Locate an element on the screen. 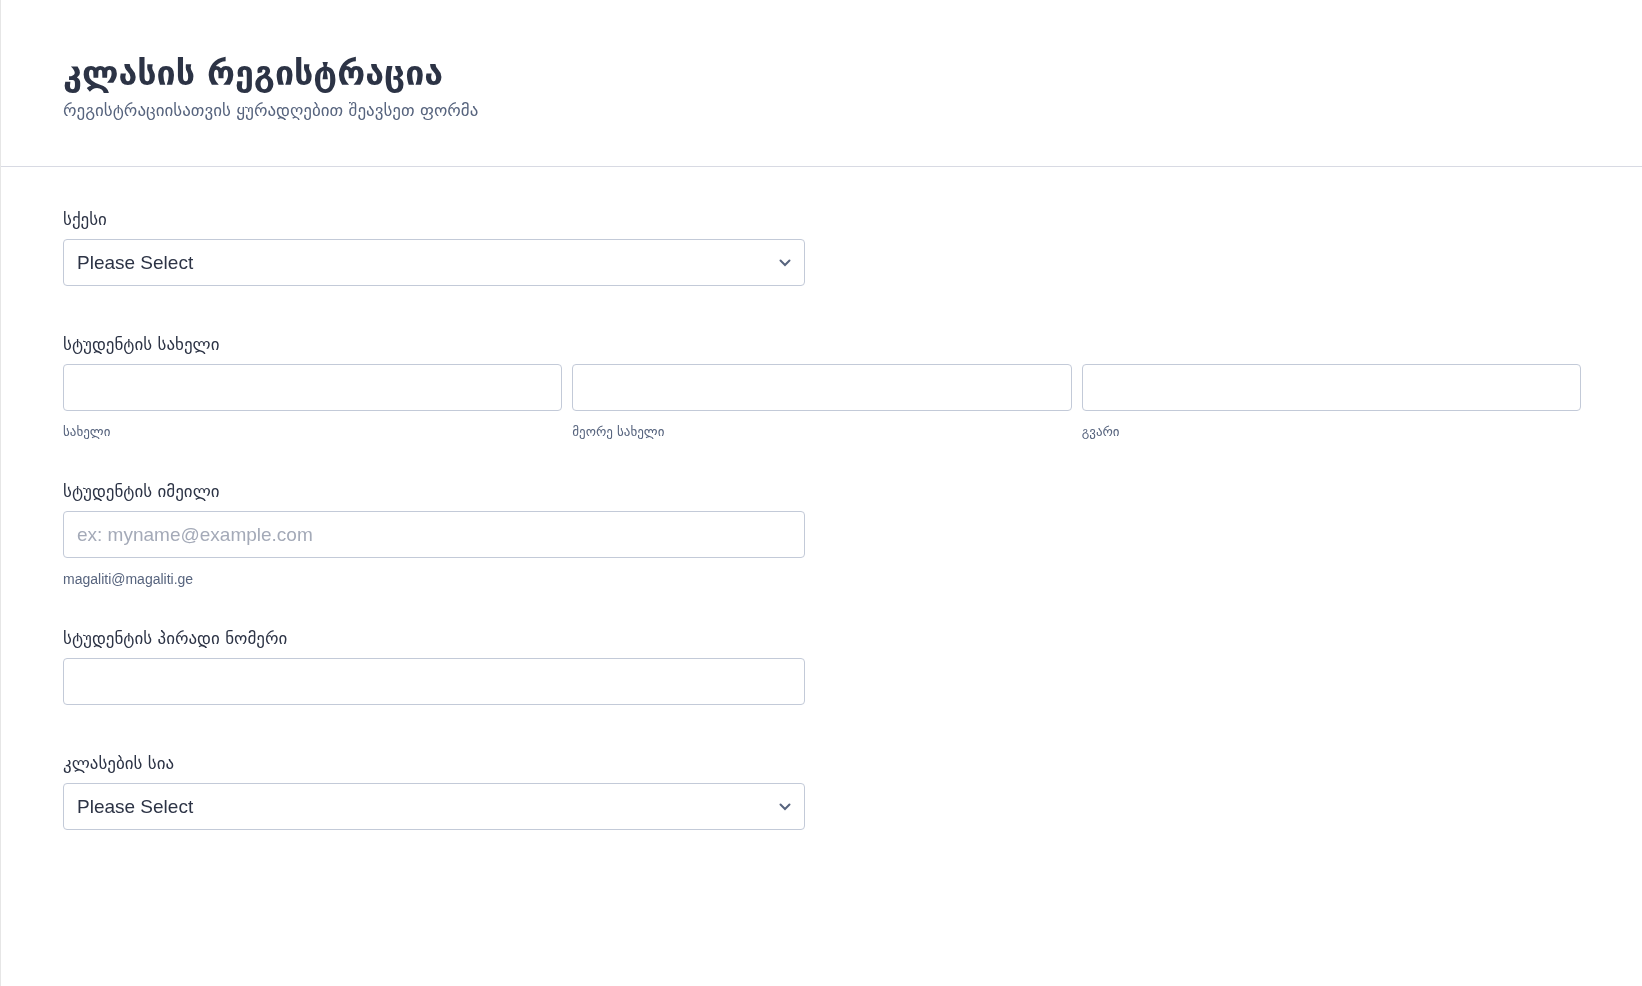  field-sublabel: გვარი is located at coordinates (1101, 432).